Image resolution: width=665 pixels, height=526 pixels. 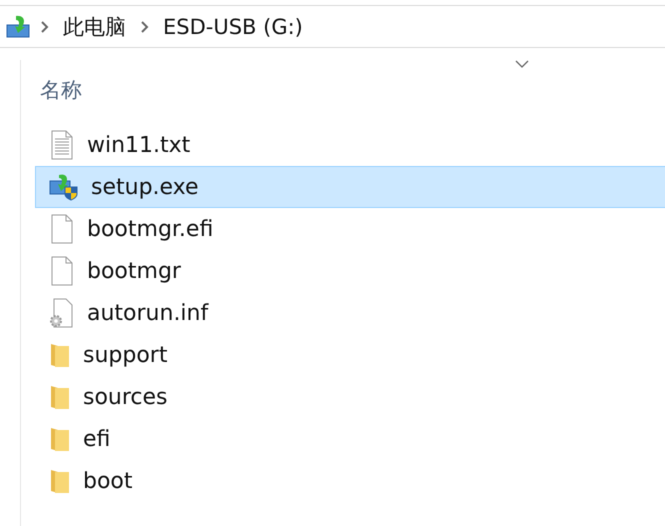 I want to click on file-name: efi, so click(x=96, y=439).